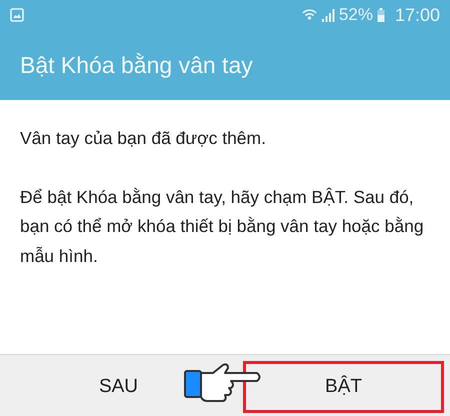  Describe the element at coordinates (417, 15) in the screenshot. I see `clock-time: 17:00` at that location.